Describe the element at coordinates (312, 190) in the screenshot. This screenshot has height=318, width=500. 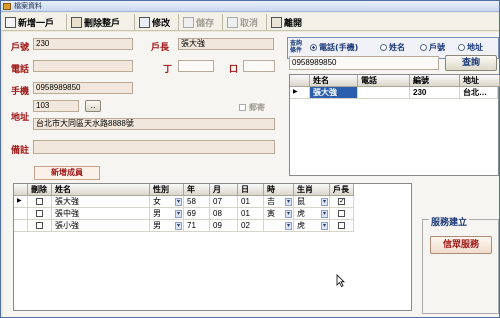
I see `col-zodiac-header: 生肖` at that location.